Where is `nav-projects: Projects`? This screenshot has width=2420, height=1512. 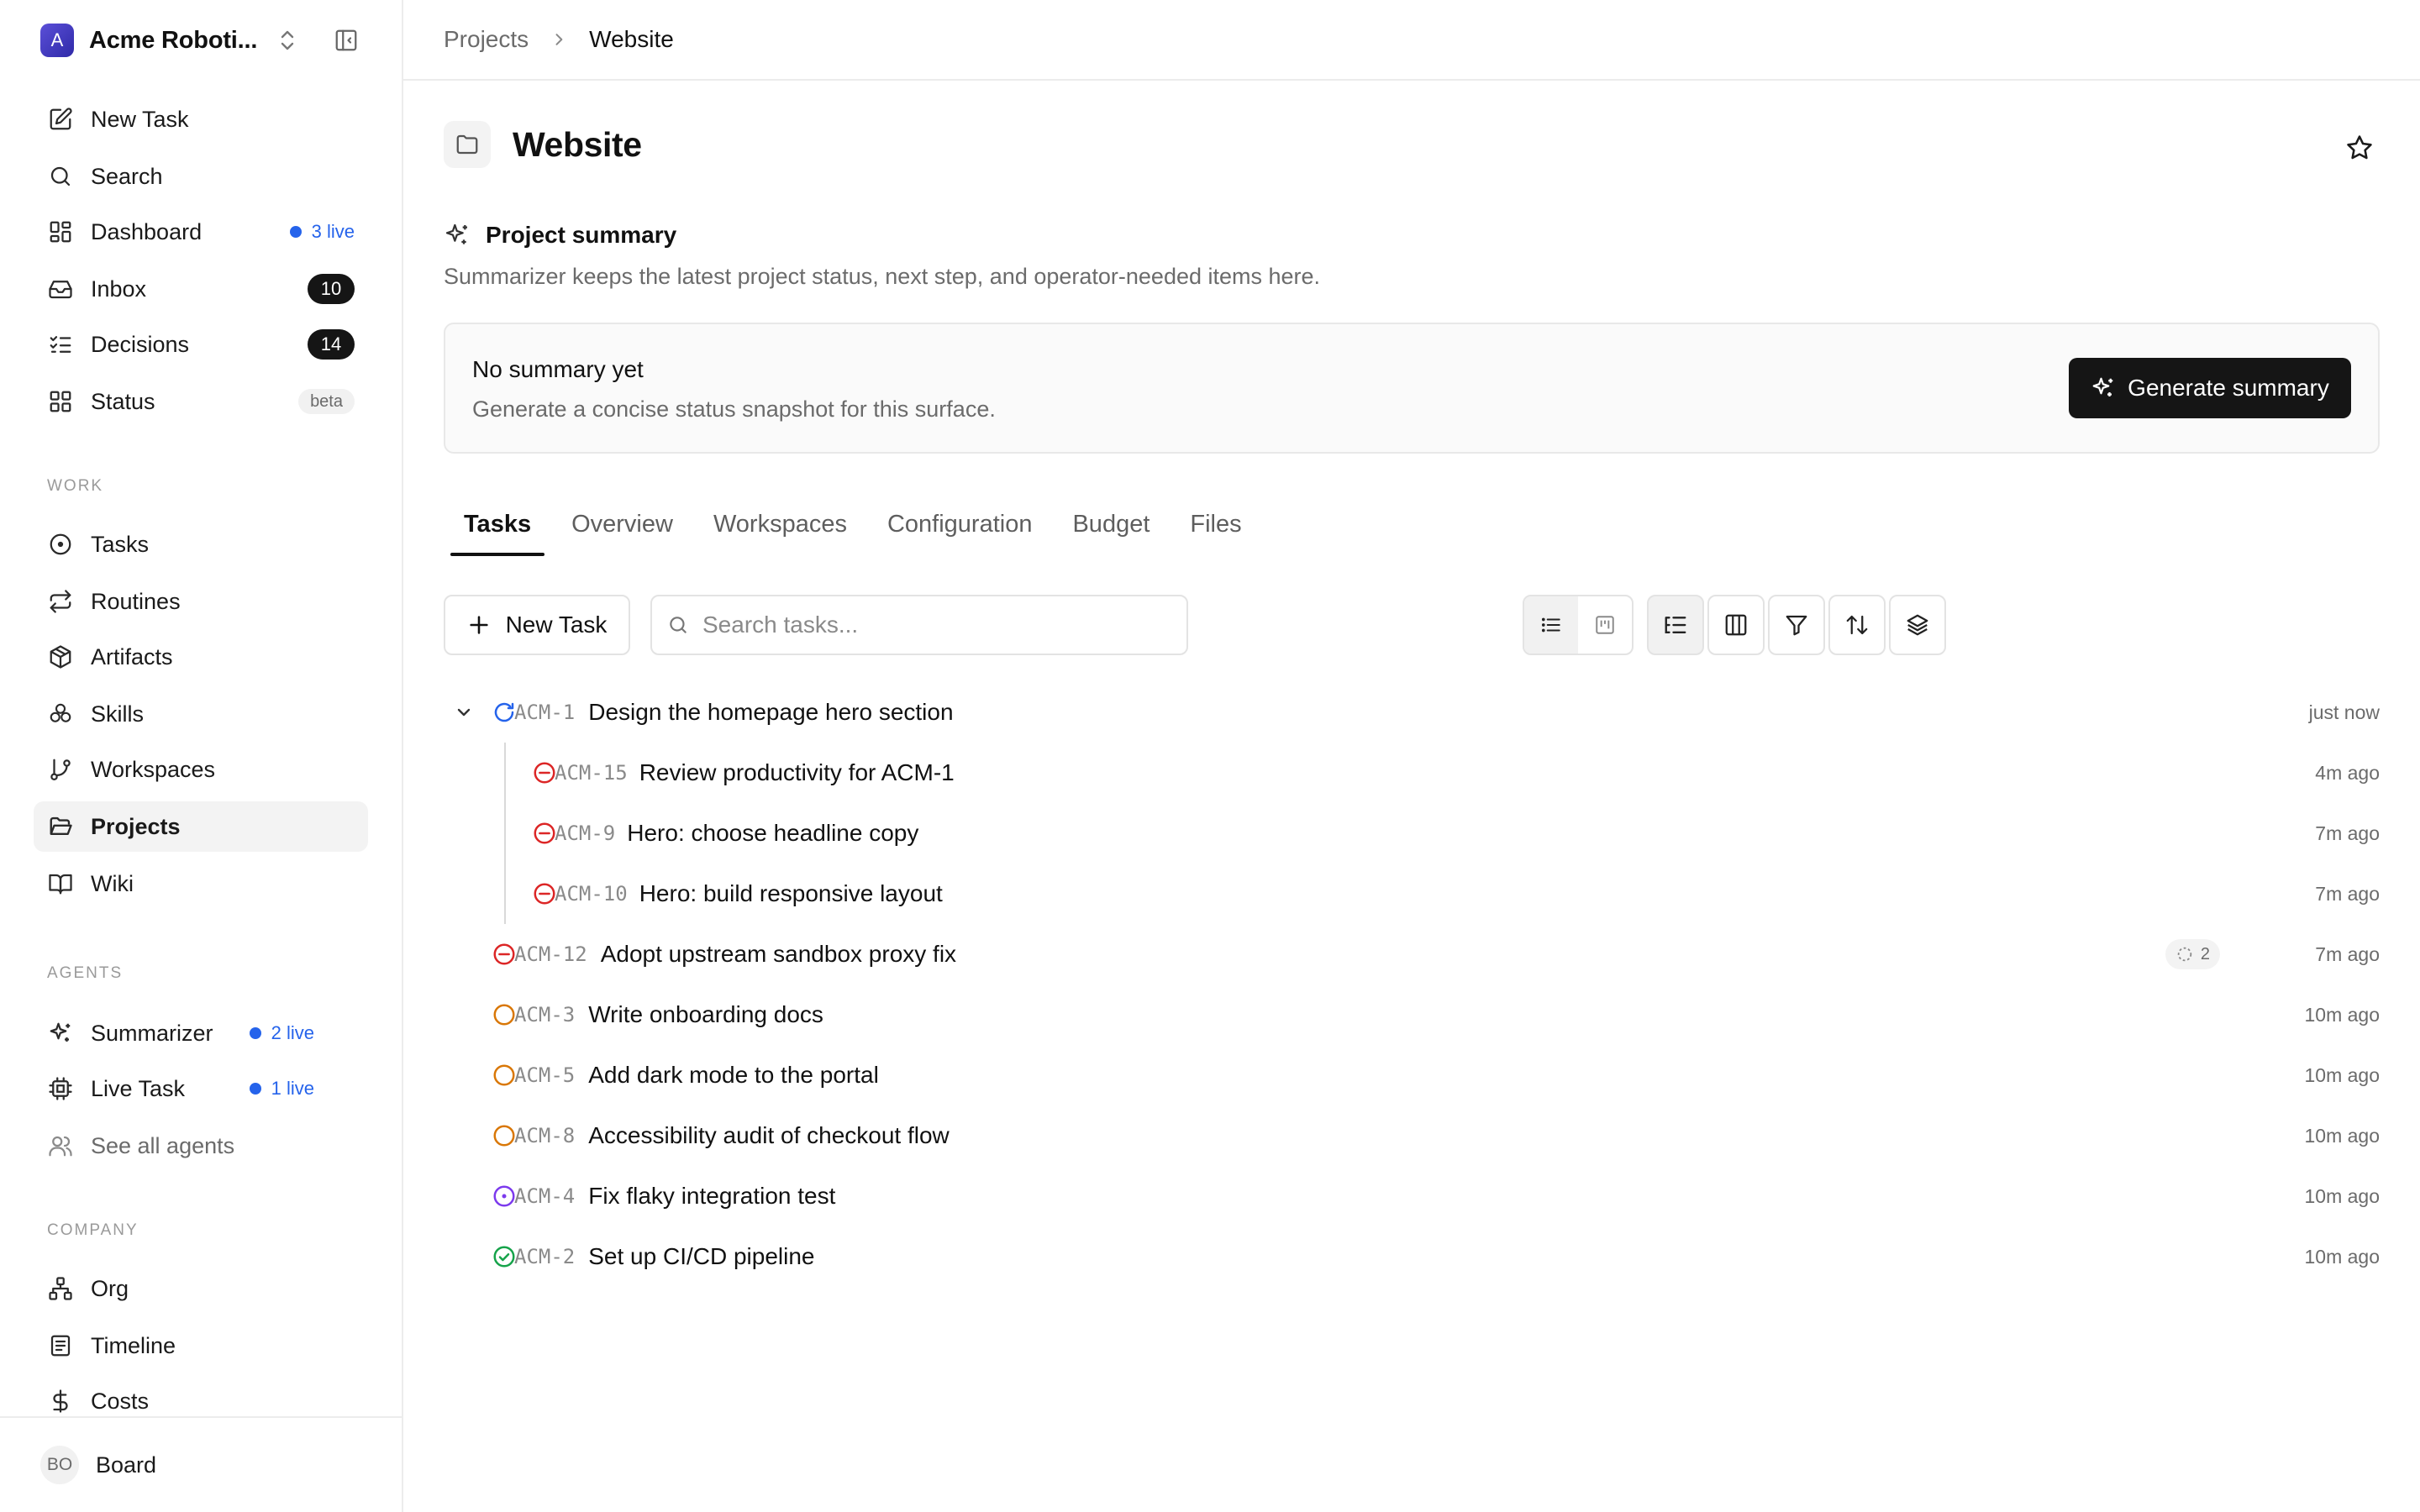 nav-projects: Projects is located at coordinates (201, 826).